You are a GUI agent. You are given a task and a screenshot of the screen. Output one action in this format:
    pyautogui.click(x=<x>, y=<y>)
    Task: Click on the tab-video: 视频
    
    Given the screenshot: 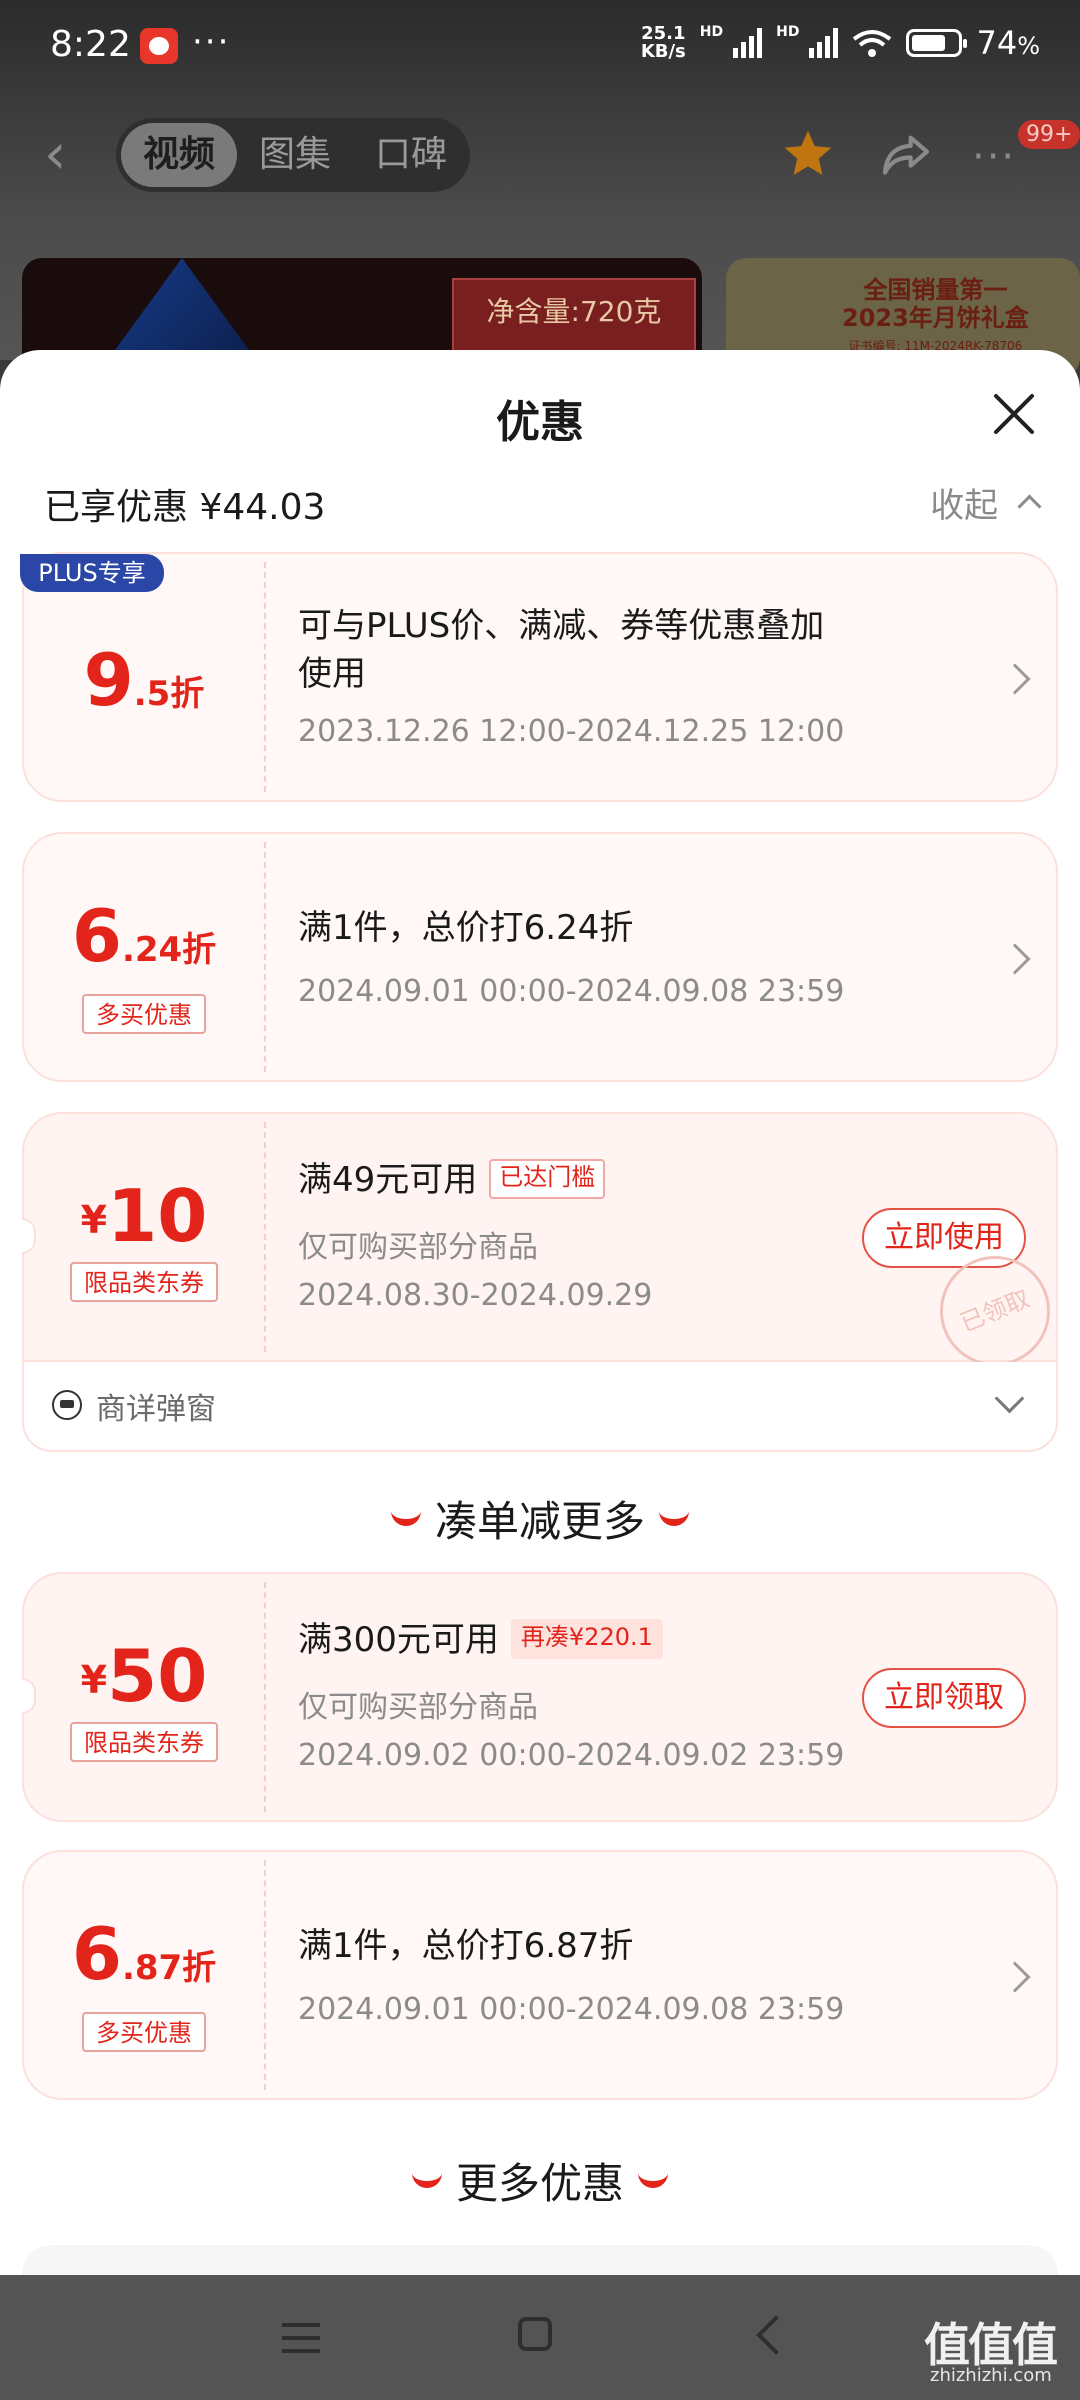 What is the action you would take?
    pyautogui.click(x=179, y=155)
    